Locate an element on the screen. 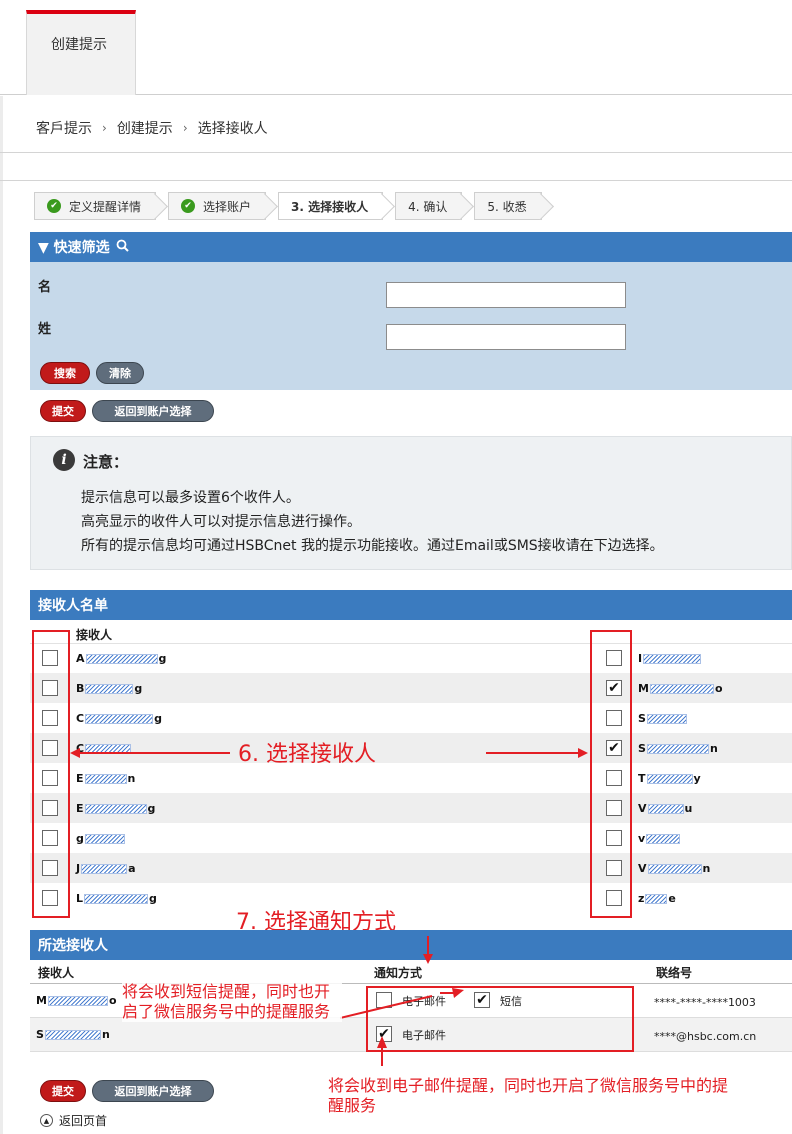 The width and height of the screenshot is (792, 1134). contact-number: ****-****-****1003 is located at coordinates (705, 1002).